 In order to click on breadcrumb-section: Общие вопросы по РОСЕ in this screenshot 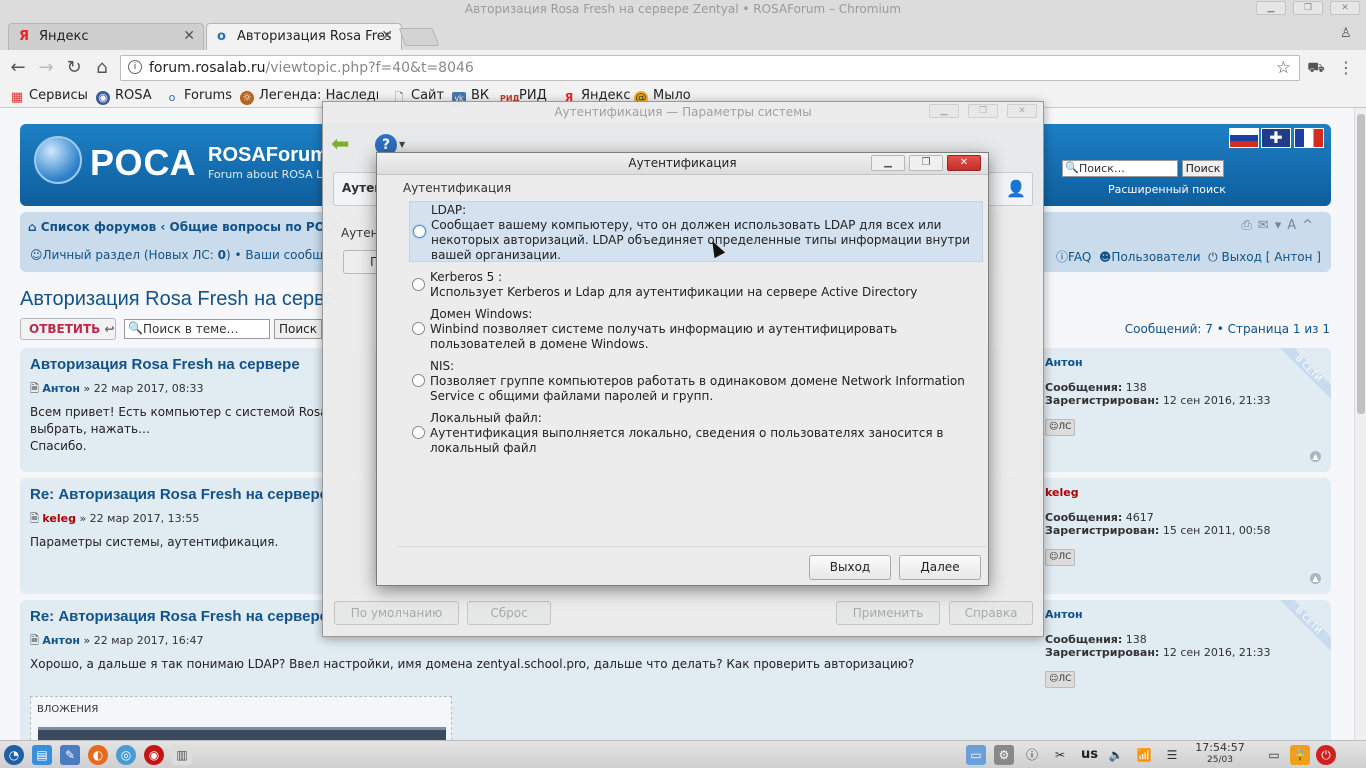, I will do `click(256, 227)`.